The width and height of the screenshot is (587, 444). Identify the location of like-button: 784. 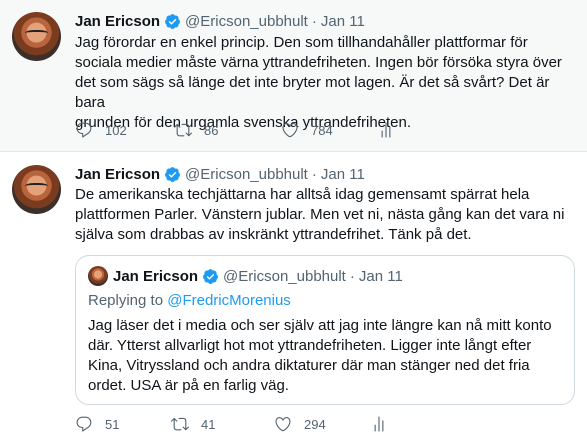
(329, 130).